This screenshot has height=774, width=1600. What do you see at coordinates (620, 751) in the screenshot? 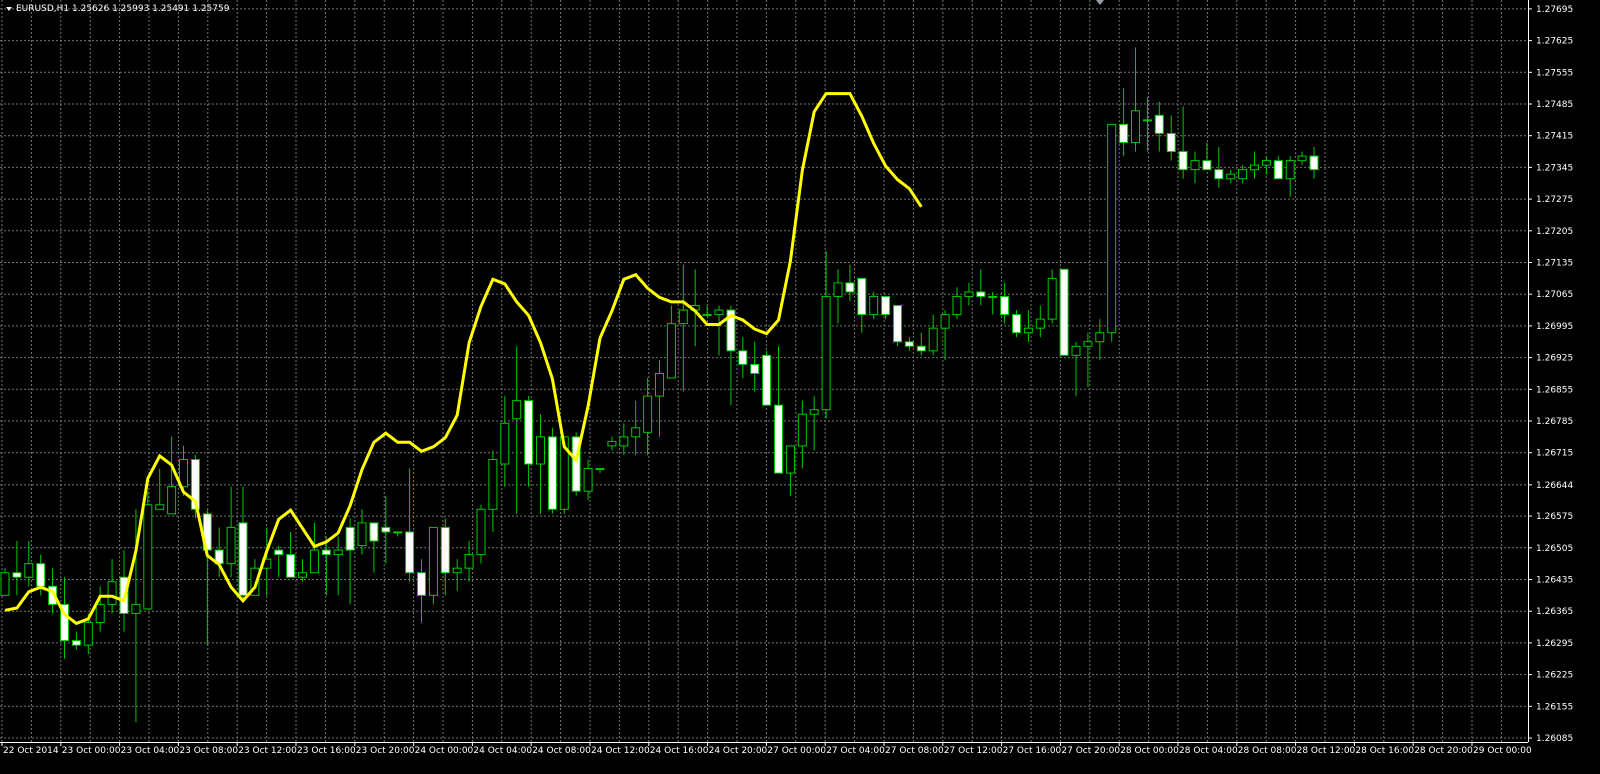
I see `time-tick-label: 24 Oct 12:00` at bounding box center [620, 751].